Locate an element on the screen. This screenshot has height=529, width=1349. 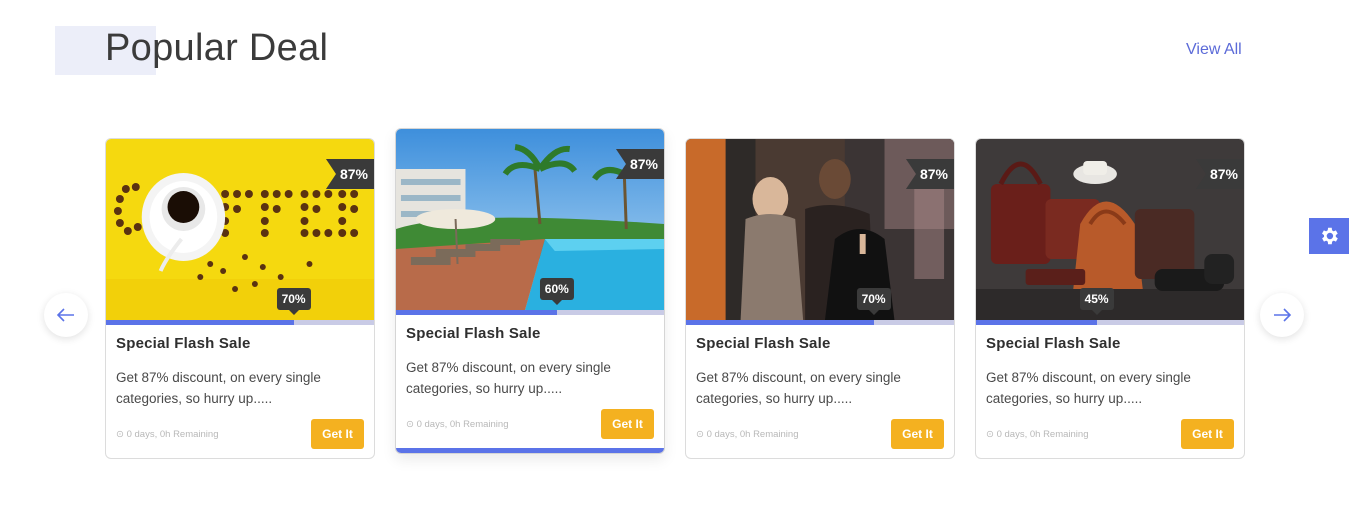
deal-image-clothing-shop: 87% is located at coordinates (820, 229).